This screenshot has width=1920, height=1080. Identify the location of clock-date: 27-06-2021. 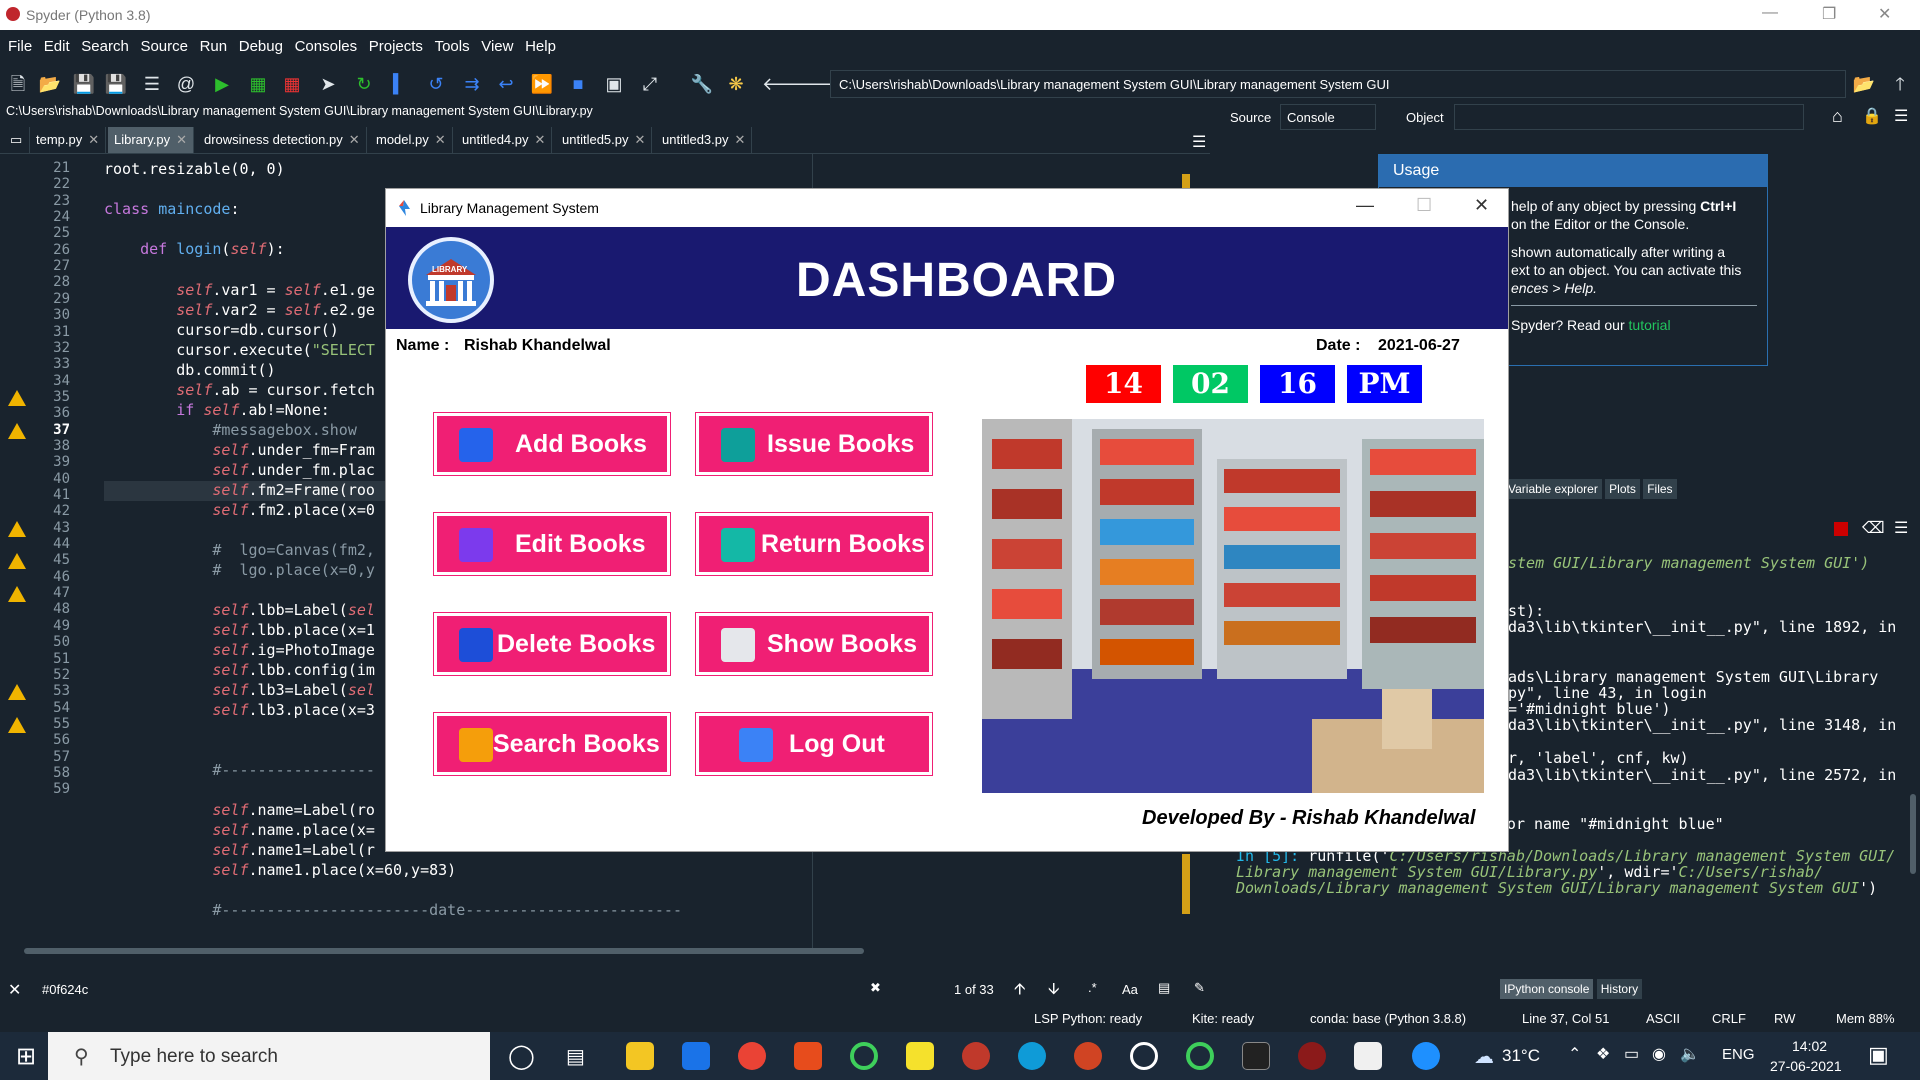
(1806, 1066).